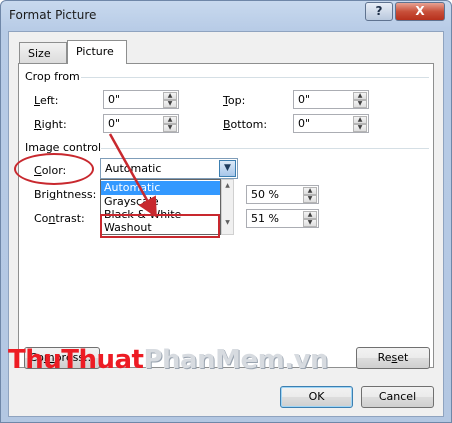  I want to click on crop-top-label: Top:, so click(234, 100).